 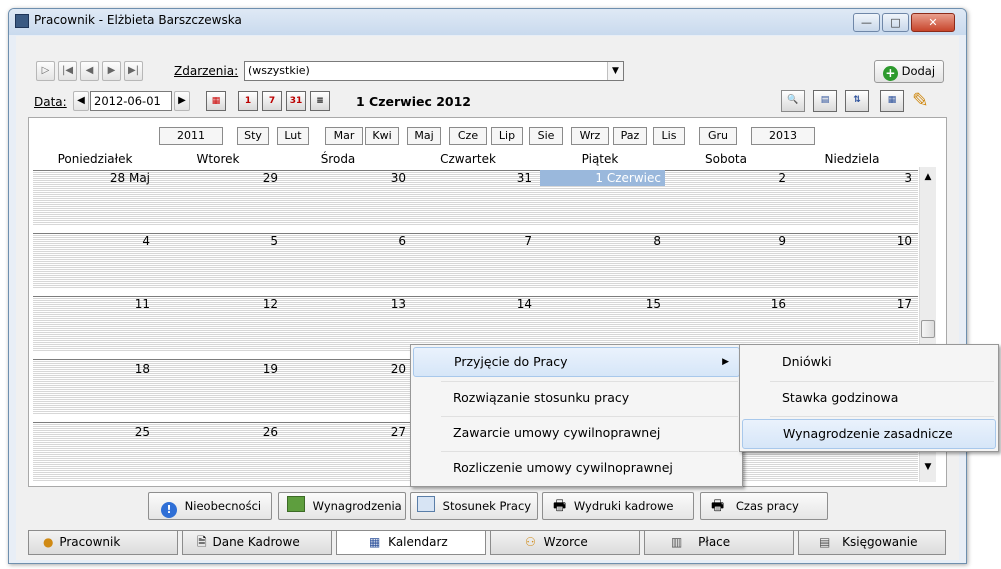 I want to click on ledger-icon: ▤, so click(x=825, y=542).